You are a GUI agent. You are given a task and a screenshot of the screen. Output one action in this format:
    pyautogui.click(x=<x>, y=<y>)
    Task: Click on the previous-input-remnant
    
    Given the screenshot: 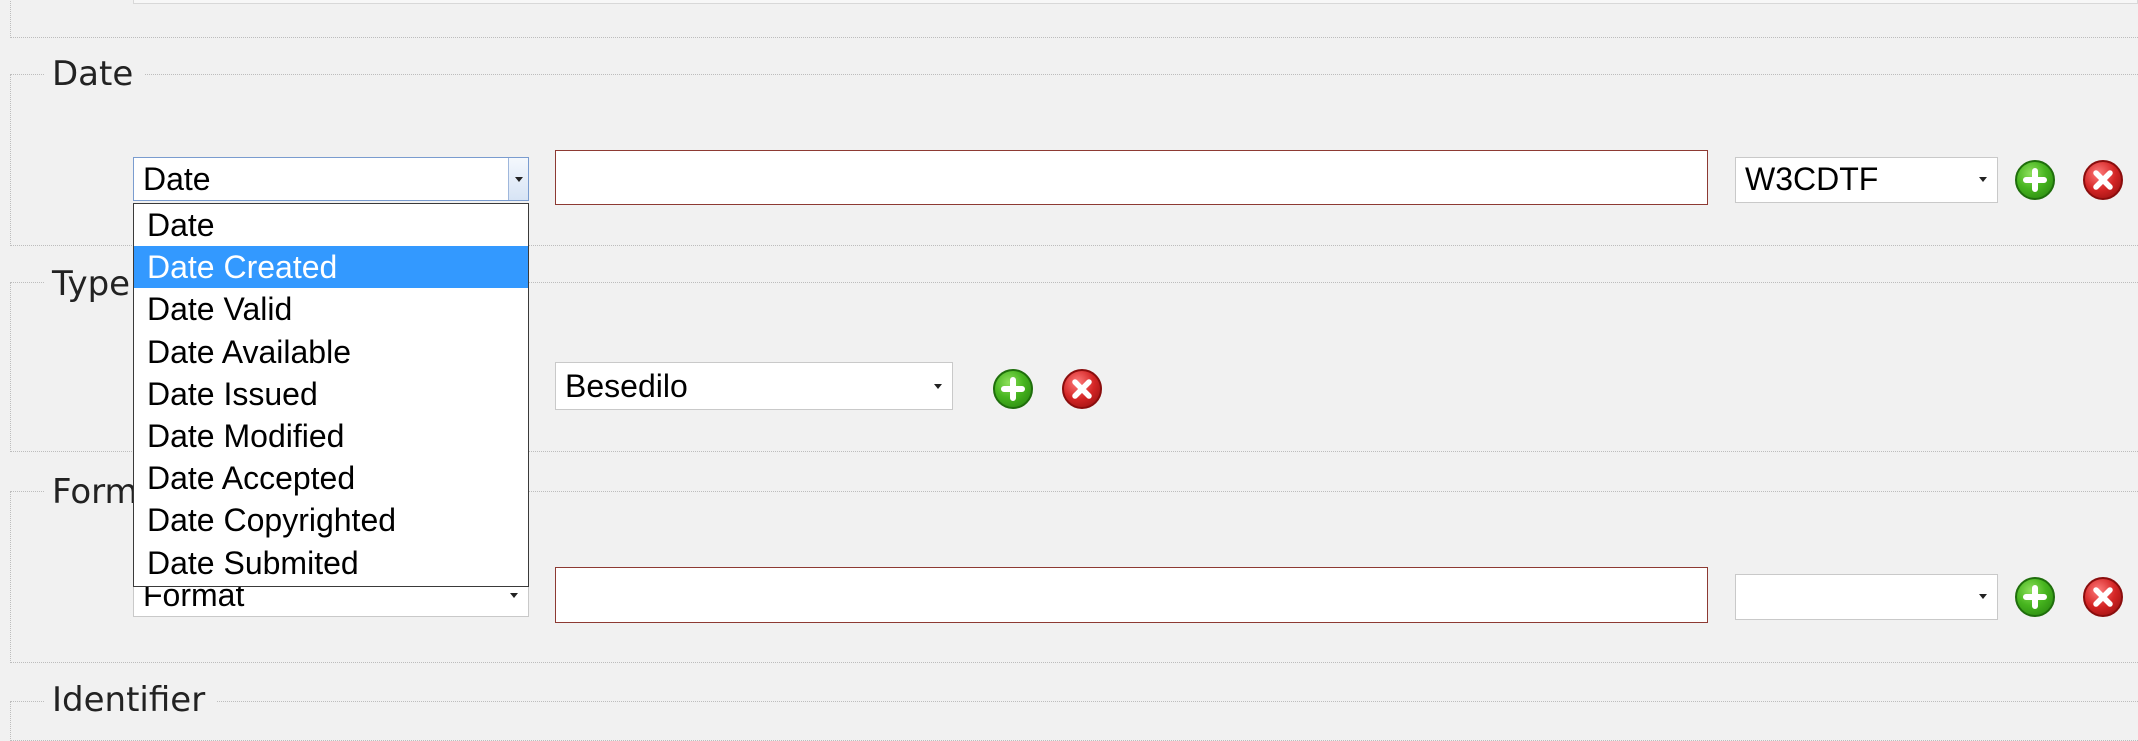 What is the action you would take?
    pyautogui.click(x=1135, y=2)
    